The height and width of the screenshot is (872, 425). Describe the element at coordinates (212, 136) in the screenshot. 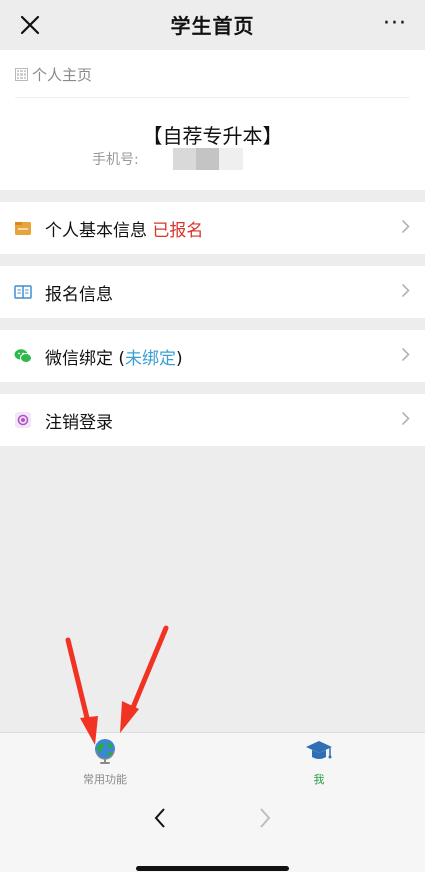

I see `profile-name: 【自荐专升本】` at that location.